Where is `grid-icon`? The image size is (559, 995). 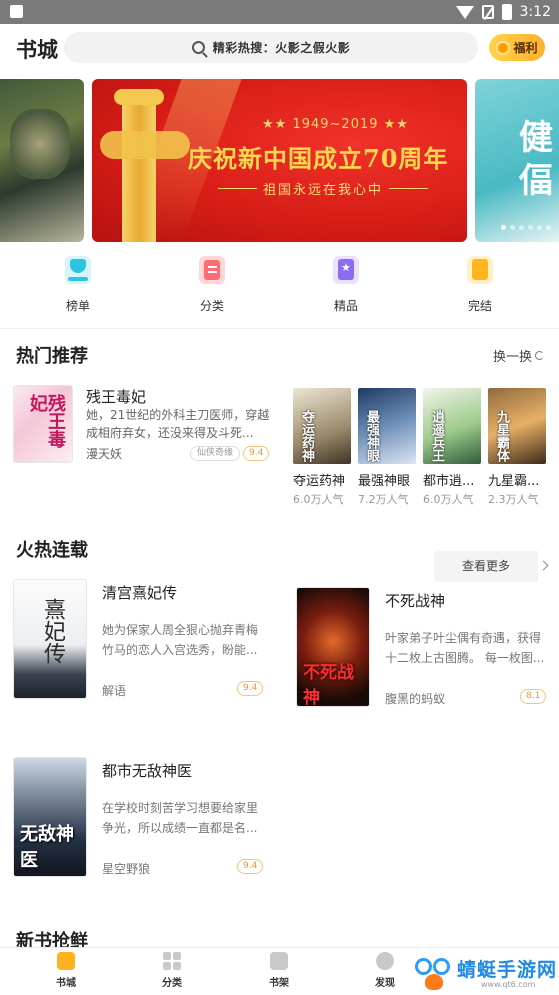
grid-icon is located at coordinates (172, 961).